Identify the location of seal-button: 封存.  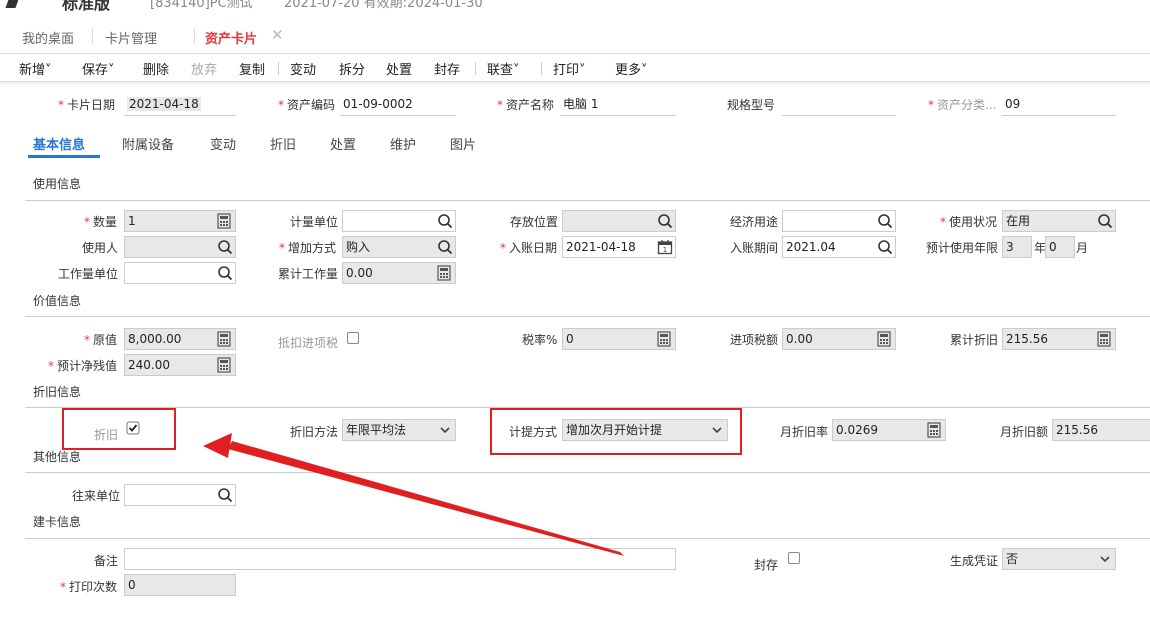
(447, 68).